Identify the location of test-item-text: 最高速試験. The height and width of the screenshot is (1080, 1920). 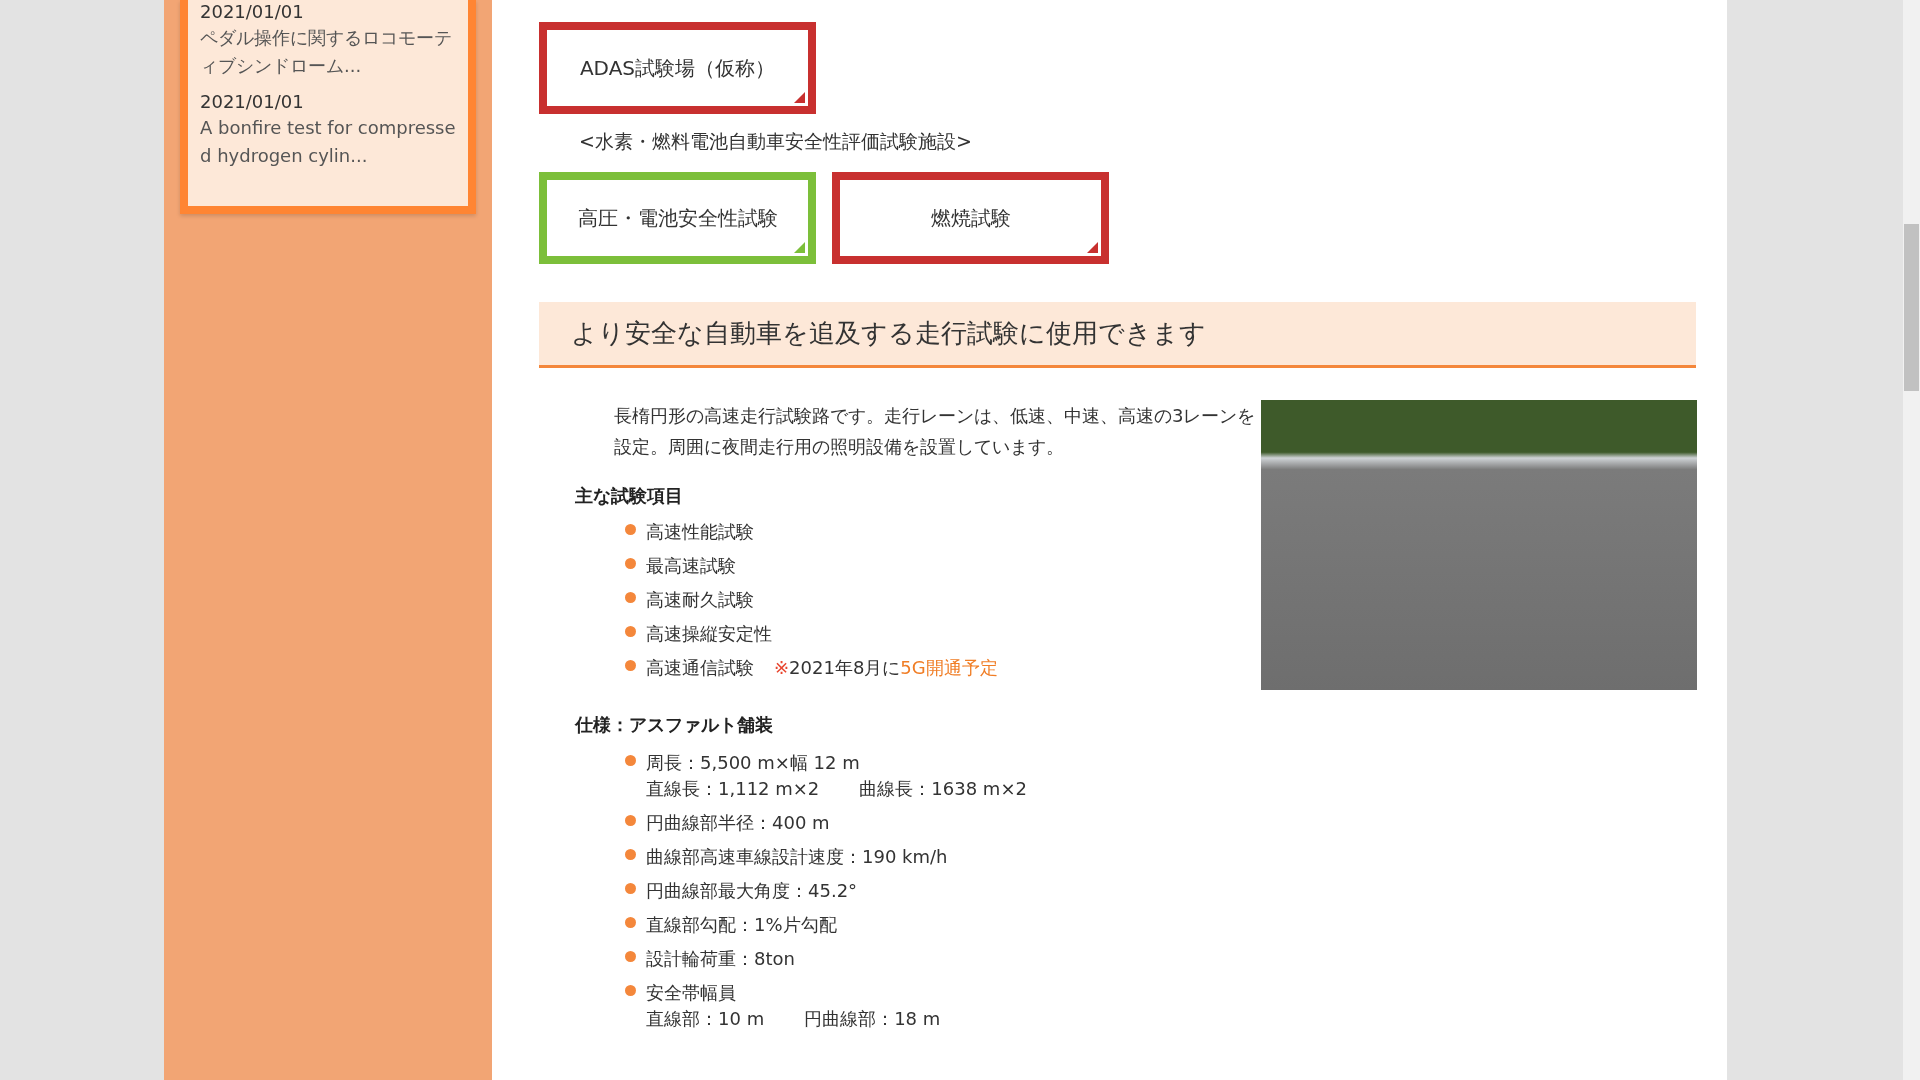
(691, 566).